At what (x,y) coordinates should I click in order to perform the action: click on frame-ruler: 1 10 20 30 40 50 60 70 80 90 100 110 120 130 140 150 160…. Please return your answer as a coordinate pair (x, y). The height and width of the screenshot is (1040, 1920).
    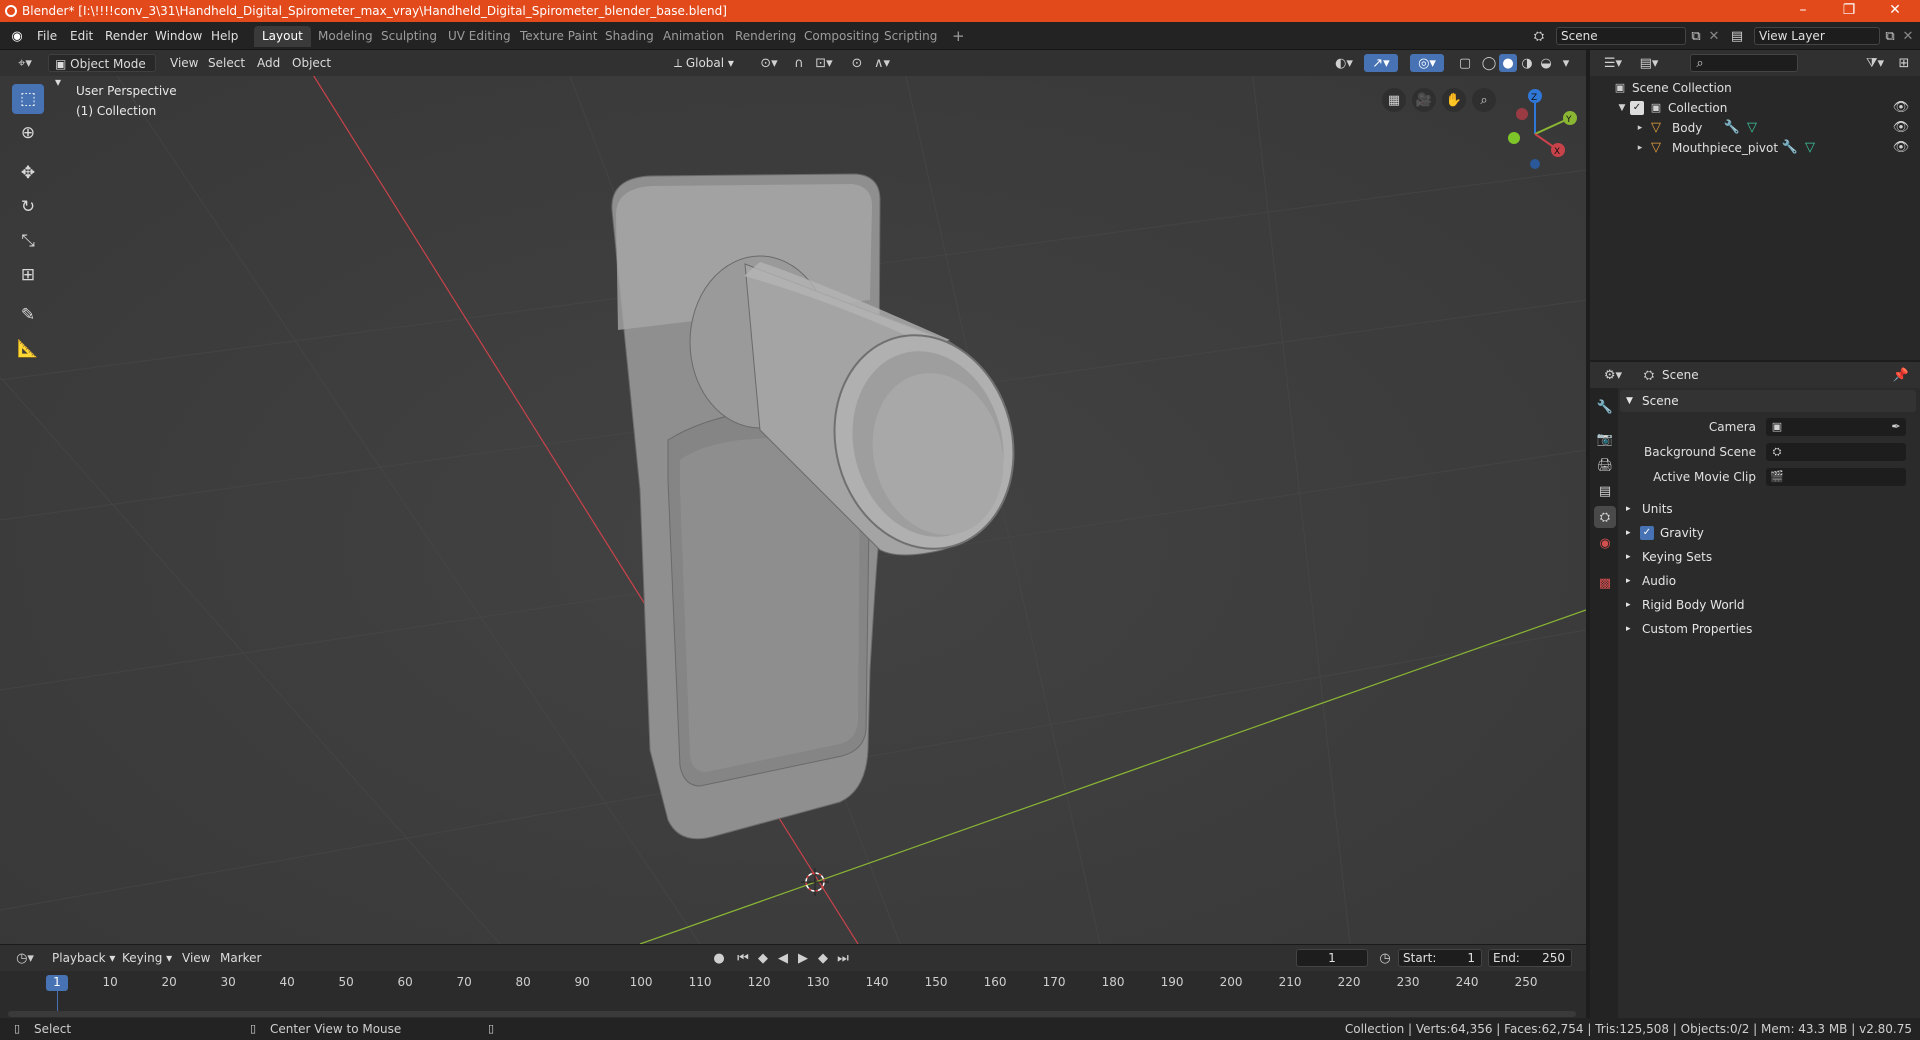
    Looking at the image, I should click on (793, 995).